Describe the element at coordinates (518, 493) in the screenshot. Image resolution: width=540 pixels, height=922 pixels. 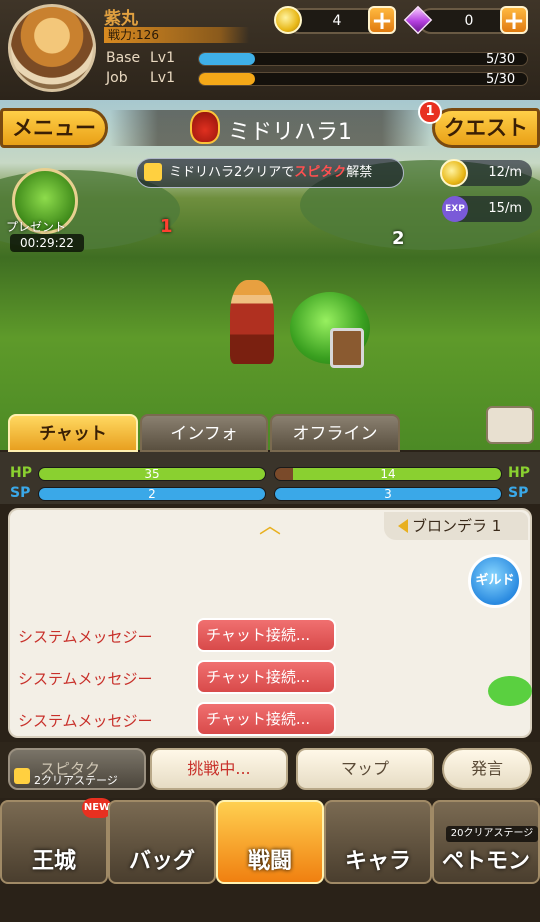
I see `enemy-sp-label: SP` at that location.